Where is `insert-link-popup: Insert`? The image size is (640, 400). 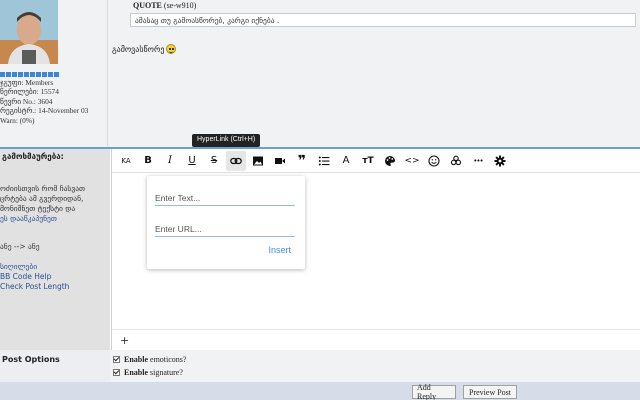
insert-link-popup: Insert is located at coordinates (226, 222).